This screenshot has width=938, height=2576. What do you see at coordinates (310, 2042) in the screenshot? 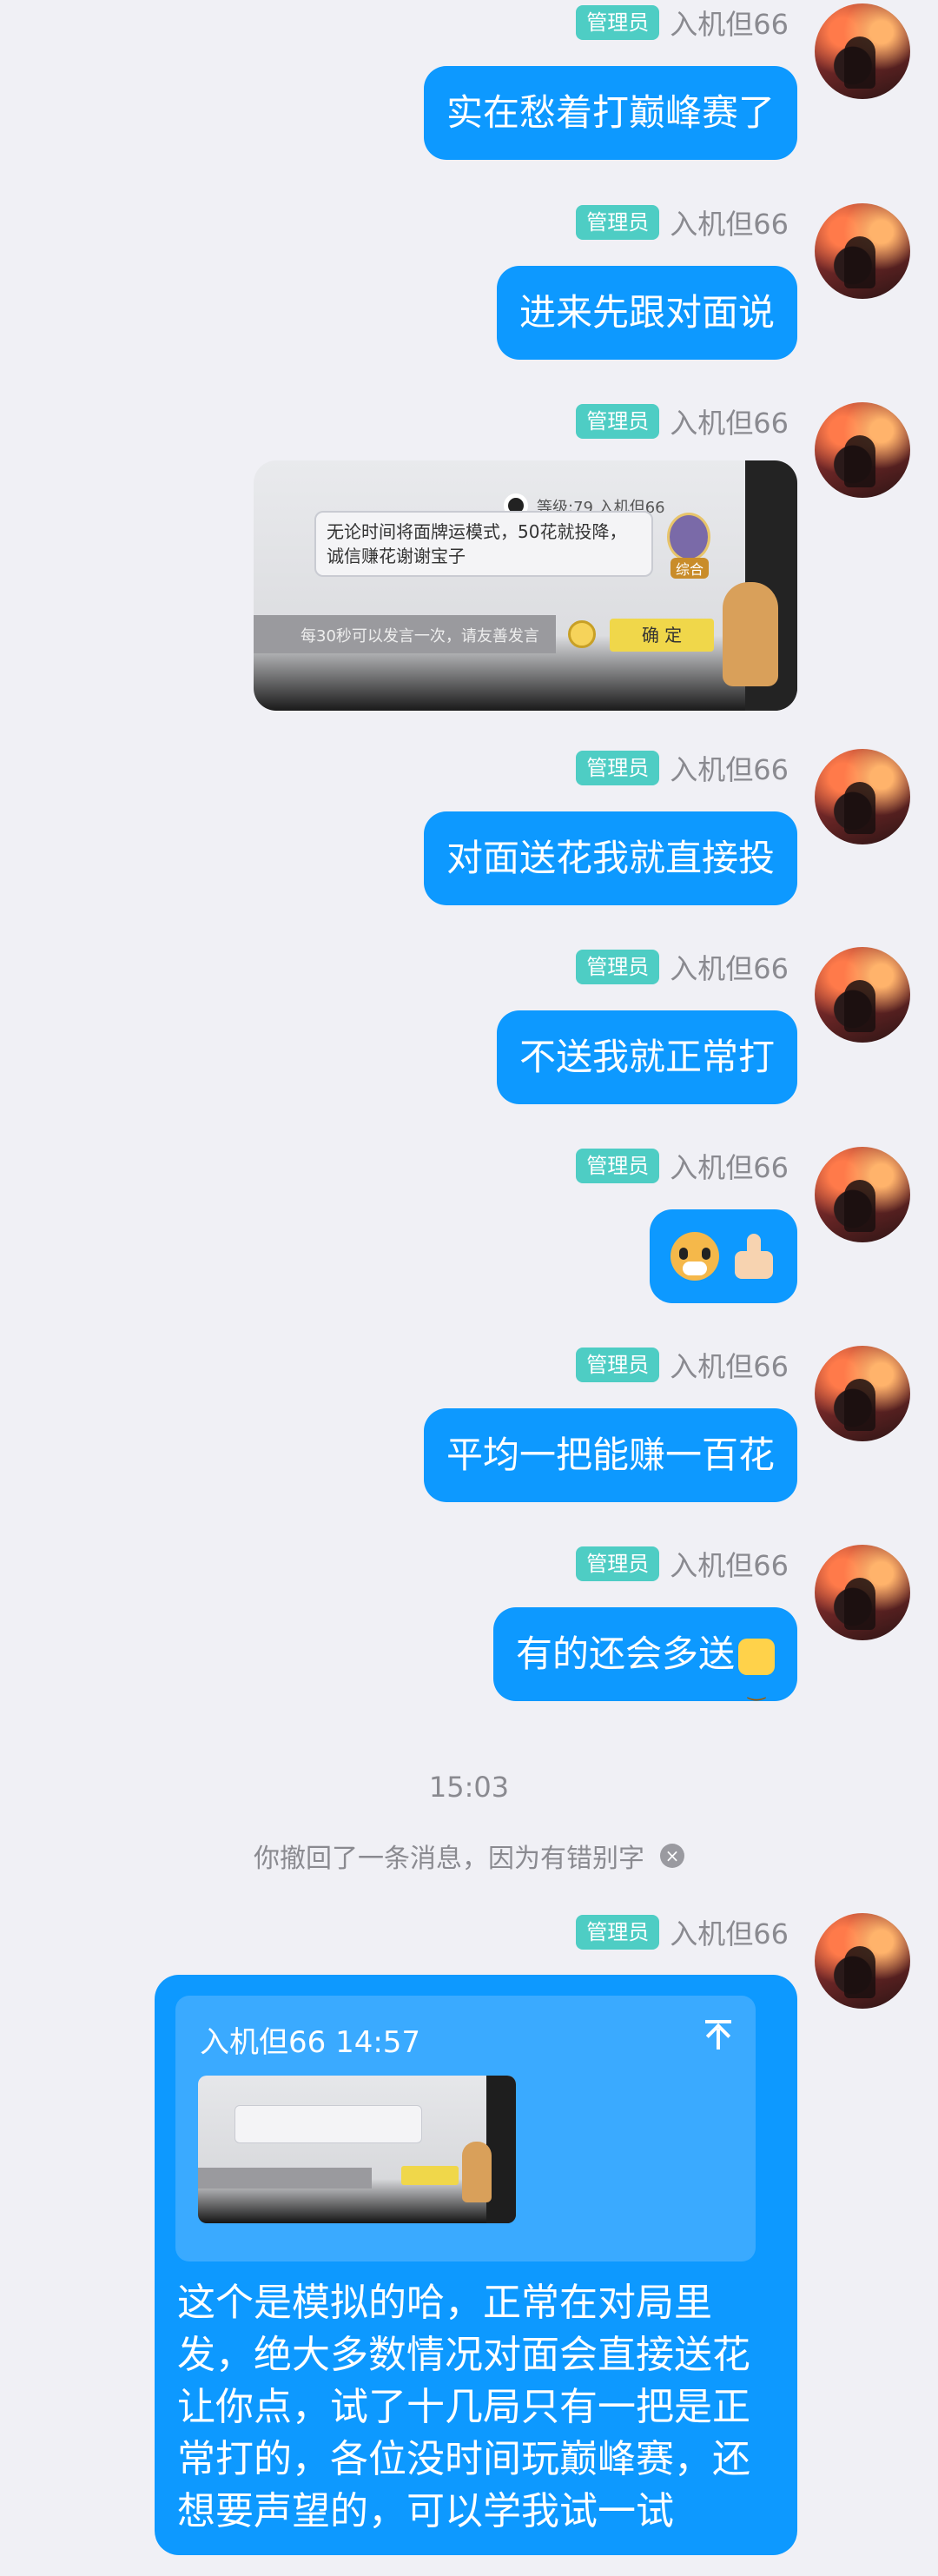
I see `quoted-header: 入机但66 14:57` at bounding box center [310, 2042].